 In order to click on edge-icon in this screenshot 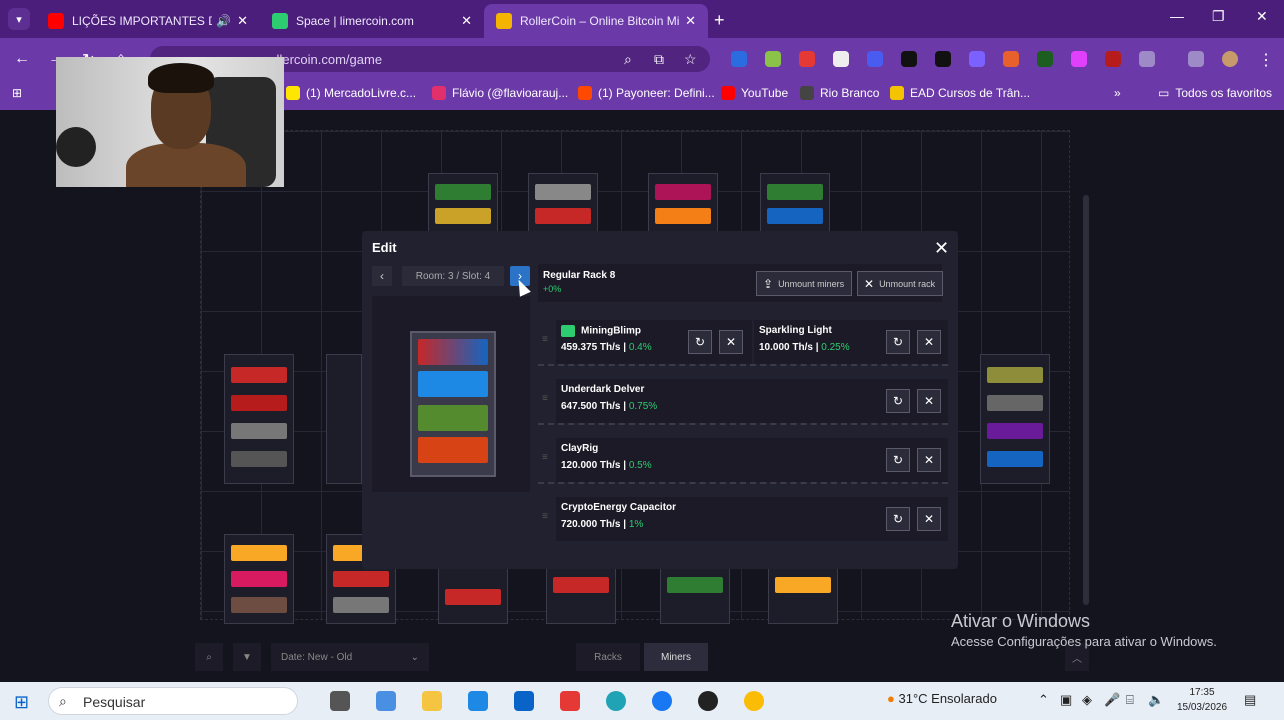, I will do `click(616, 701)`.